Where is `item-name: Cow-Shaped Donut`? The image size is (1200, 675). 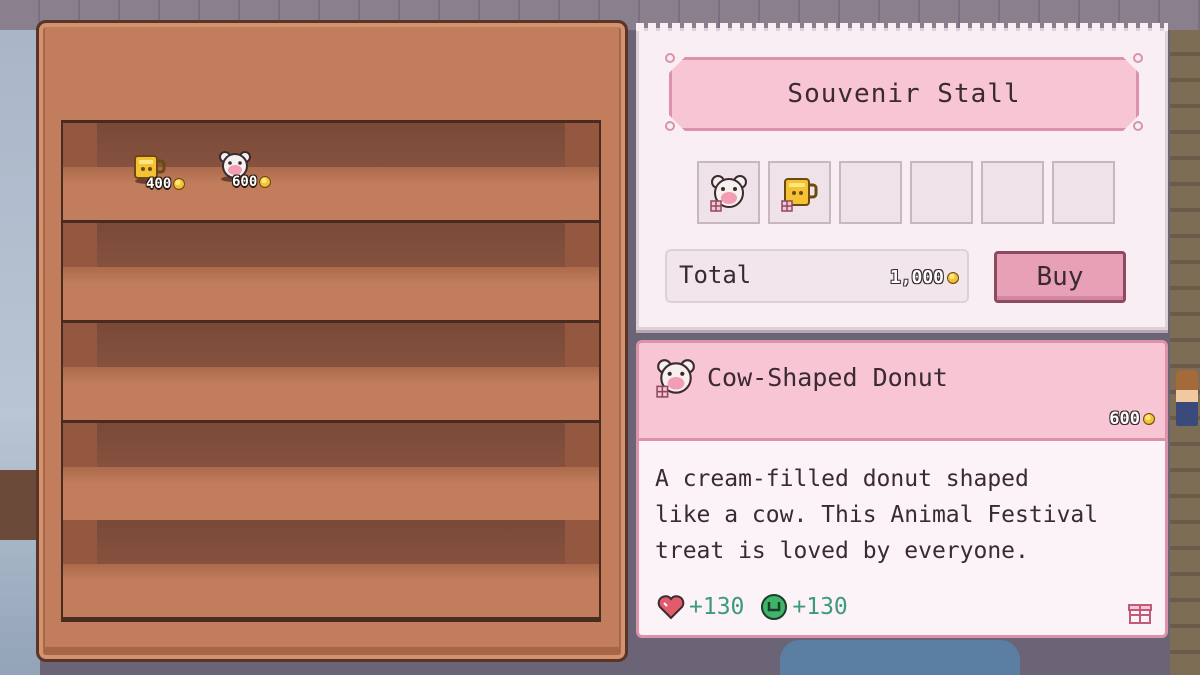 item-name: Cow-Shaped Donut is located at coordinates (827, 377).